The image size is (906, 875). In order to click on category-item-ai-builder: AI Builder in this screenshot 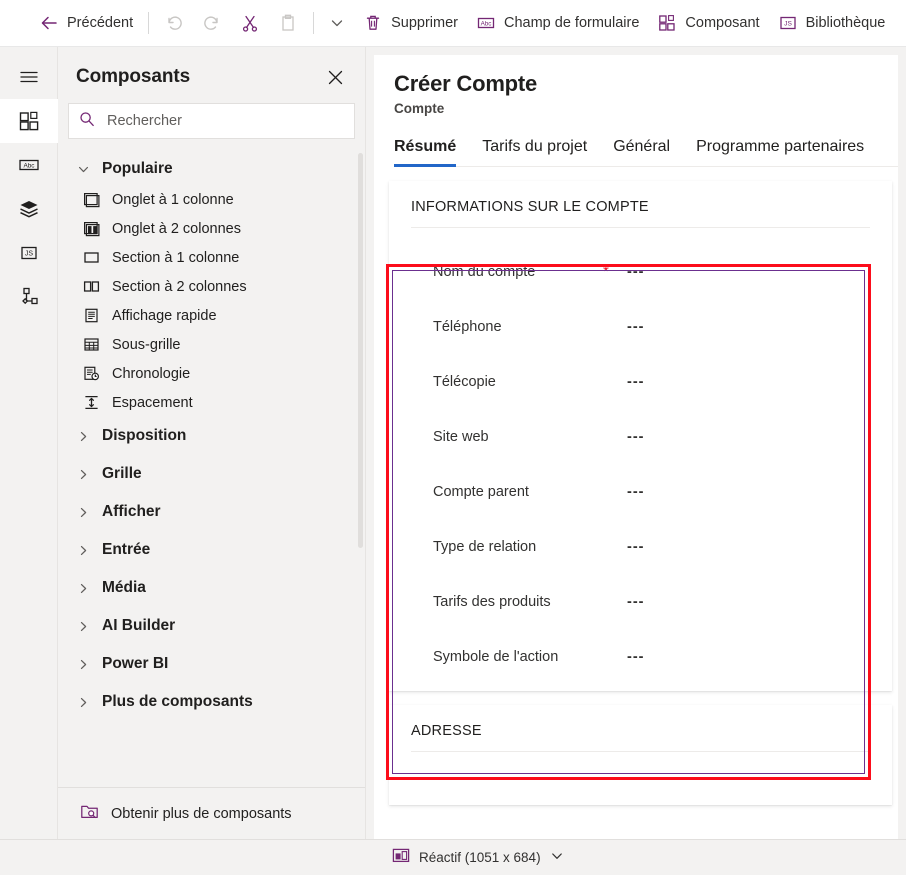, I will do `click(211, 626)`.